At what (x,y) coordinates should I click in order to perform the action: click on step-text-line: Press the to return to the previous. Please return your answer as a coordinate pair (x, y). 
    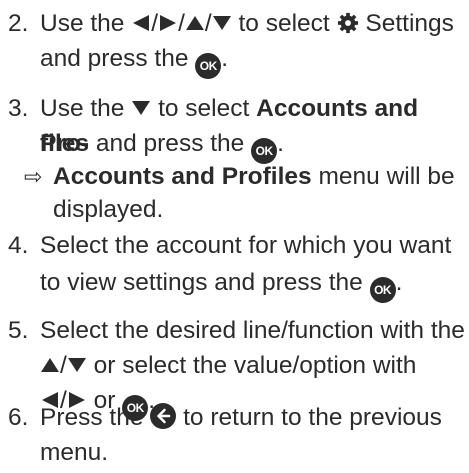
    Looking at the image, I should click on (252, 417).